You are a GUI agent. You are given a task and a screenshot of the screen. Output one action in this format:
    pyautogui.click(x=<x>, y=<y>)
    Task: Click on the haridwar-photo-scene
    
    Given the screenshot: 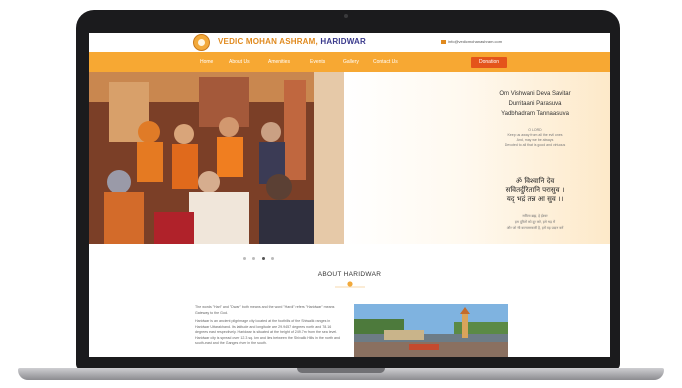 What is the action you would take?
    pyautogui.click(x=431, y=330)
    